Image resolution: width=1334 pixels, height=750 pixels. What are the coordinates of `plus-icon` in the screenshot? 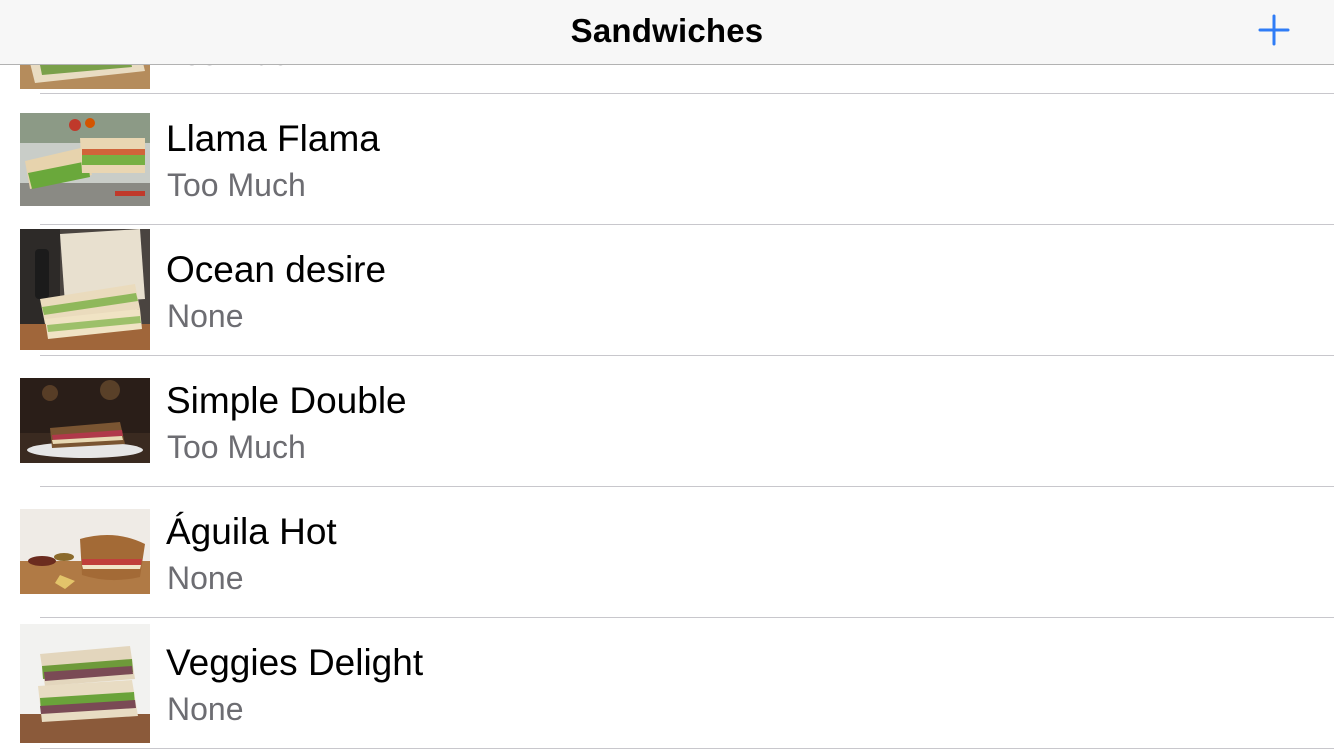 It's located at (1274, 30).